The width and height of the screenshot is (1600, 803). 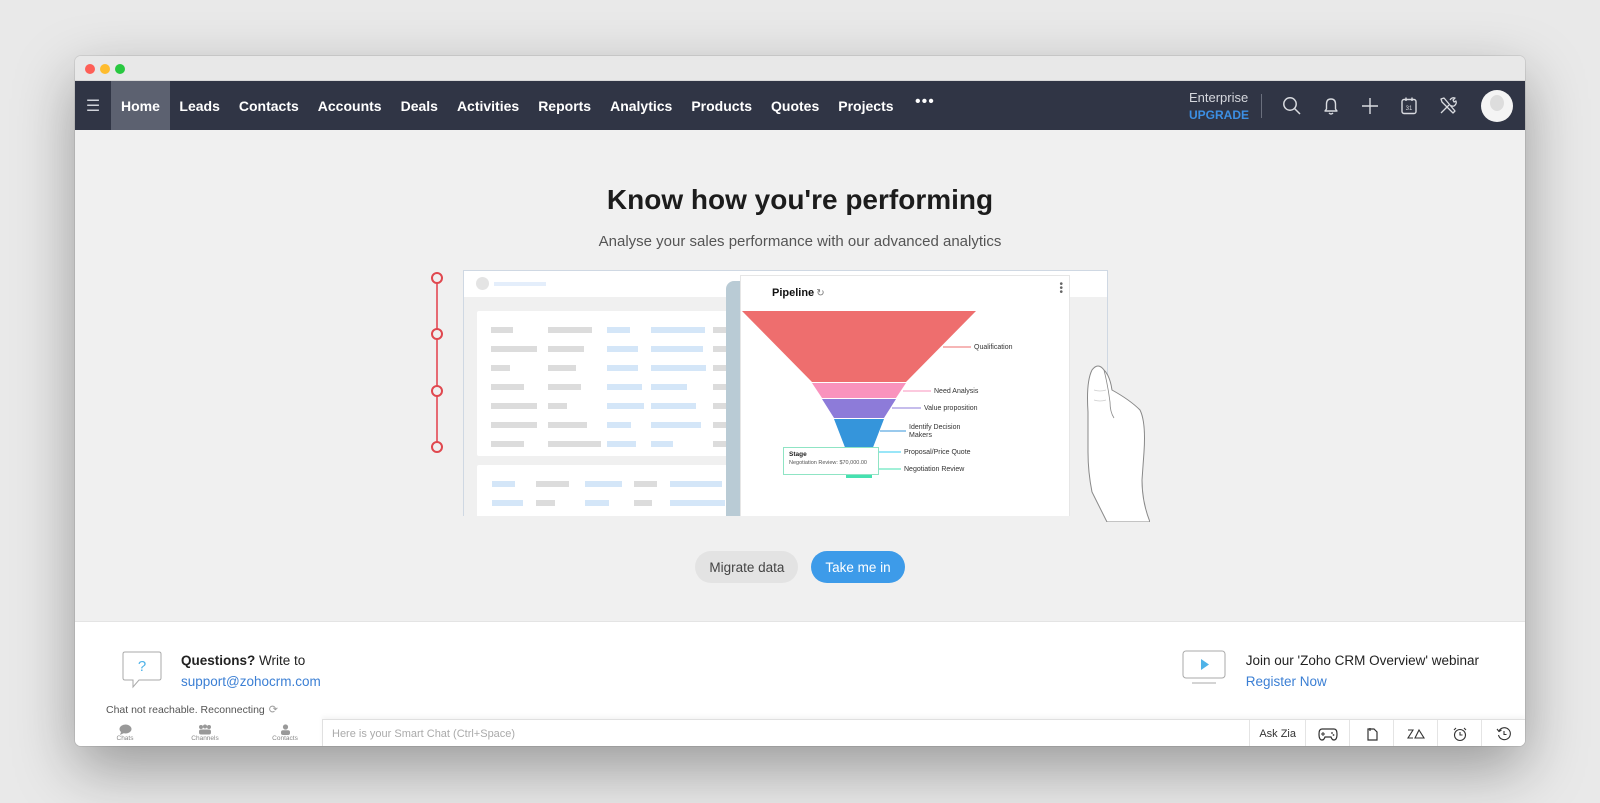 I want to click on nav-tab-projects: Projects, so click(x=866, y=105).